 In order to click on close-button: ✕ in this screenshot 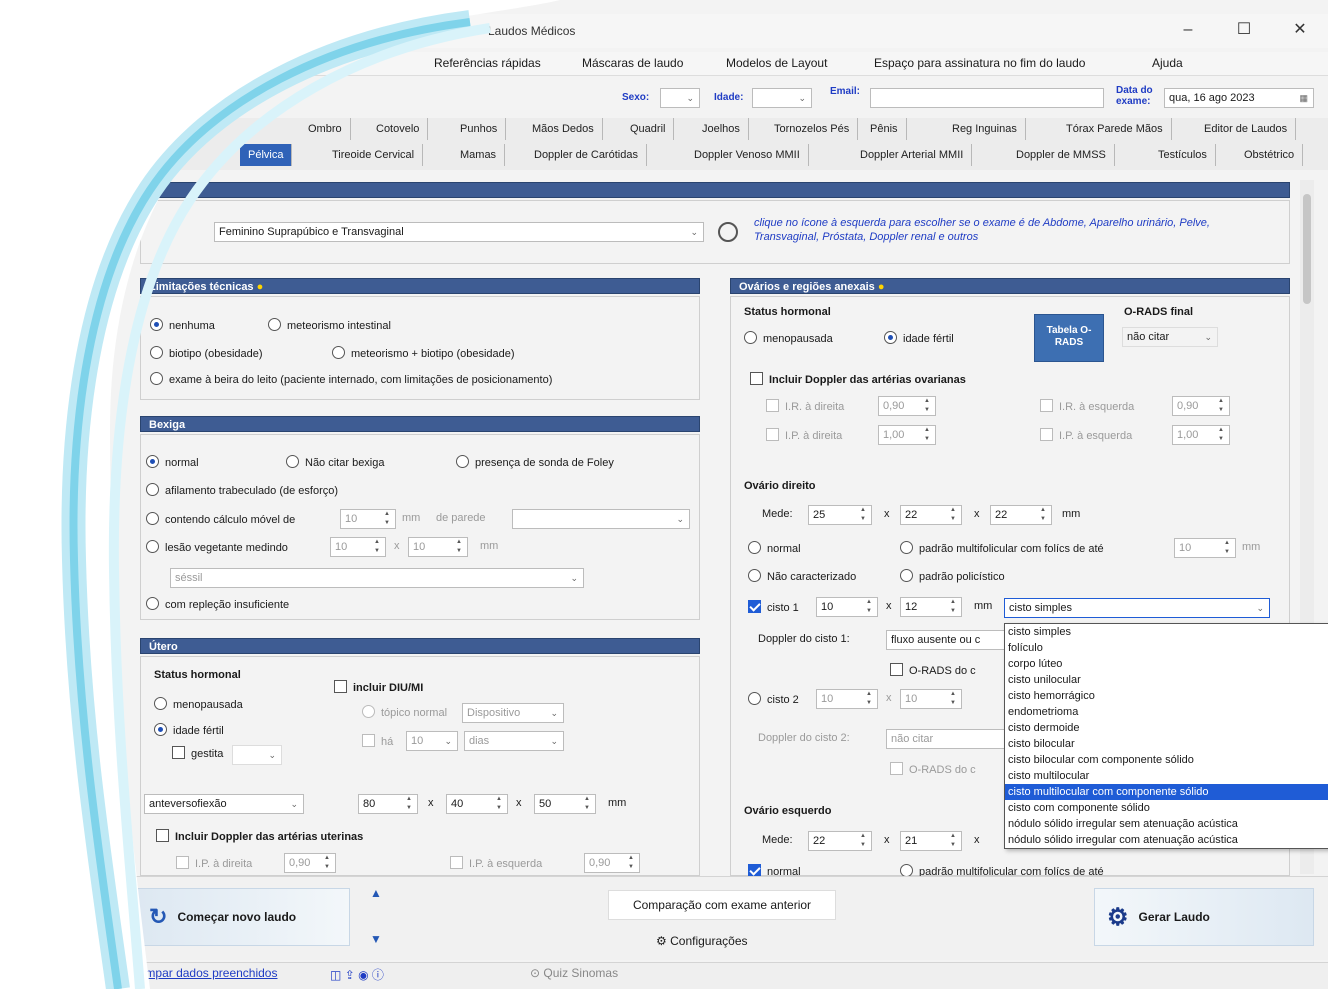, I will do `click(1300, 30)`.